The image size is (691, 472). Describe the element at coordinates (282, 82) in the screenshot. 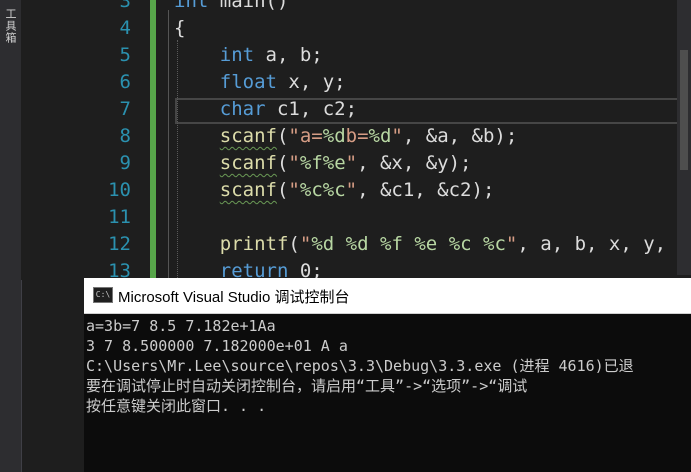

I see `code-line-6: float x, y;` at that location.